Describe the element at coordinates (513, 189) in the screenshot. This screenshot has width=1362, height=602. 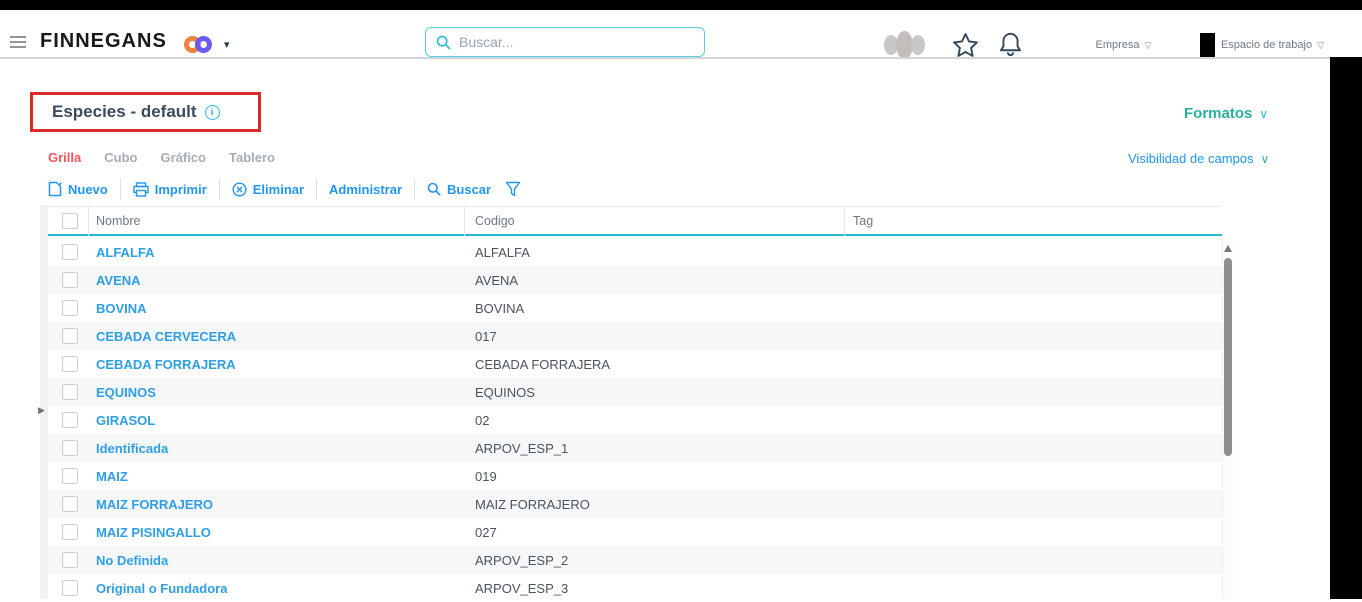
I see `filter-funnel-icon` at that location.